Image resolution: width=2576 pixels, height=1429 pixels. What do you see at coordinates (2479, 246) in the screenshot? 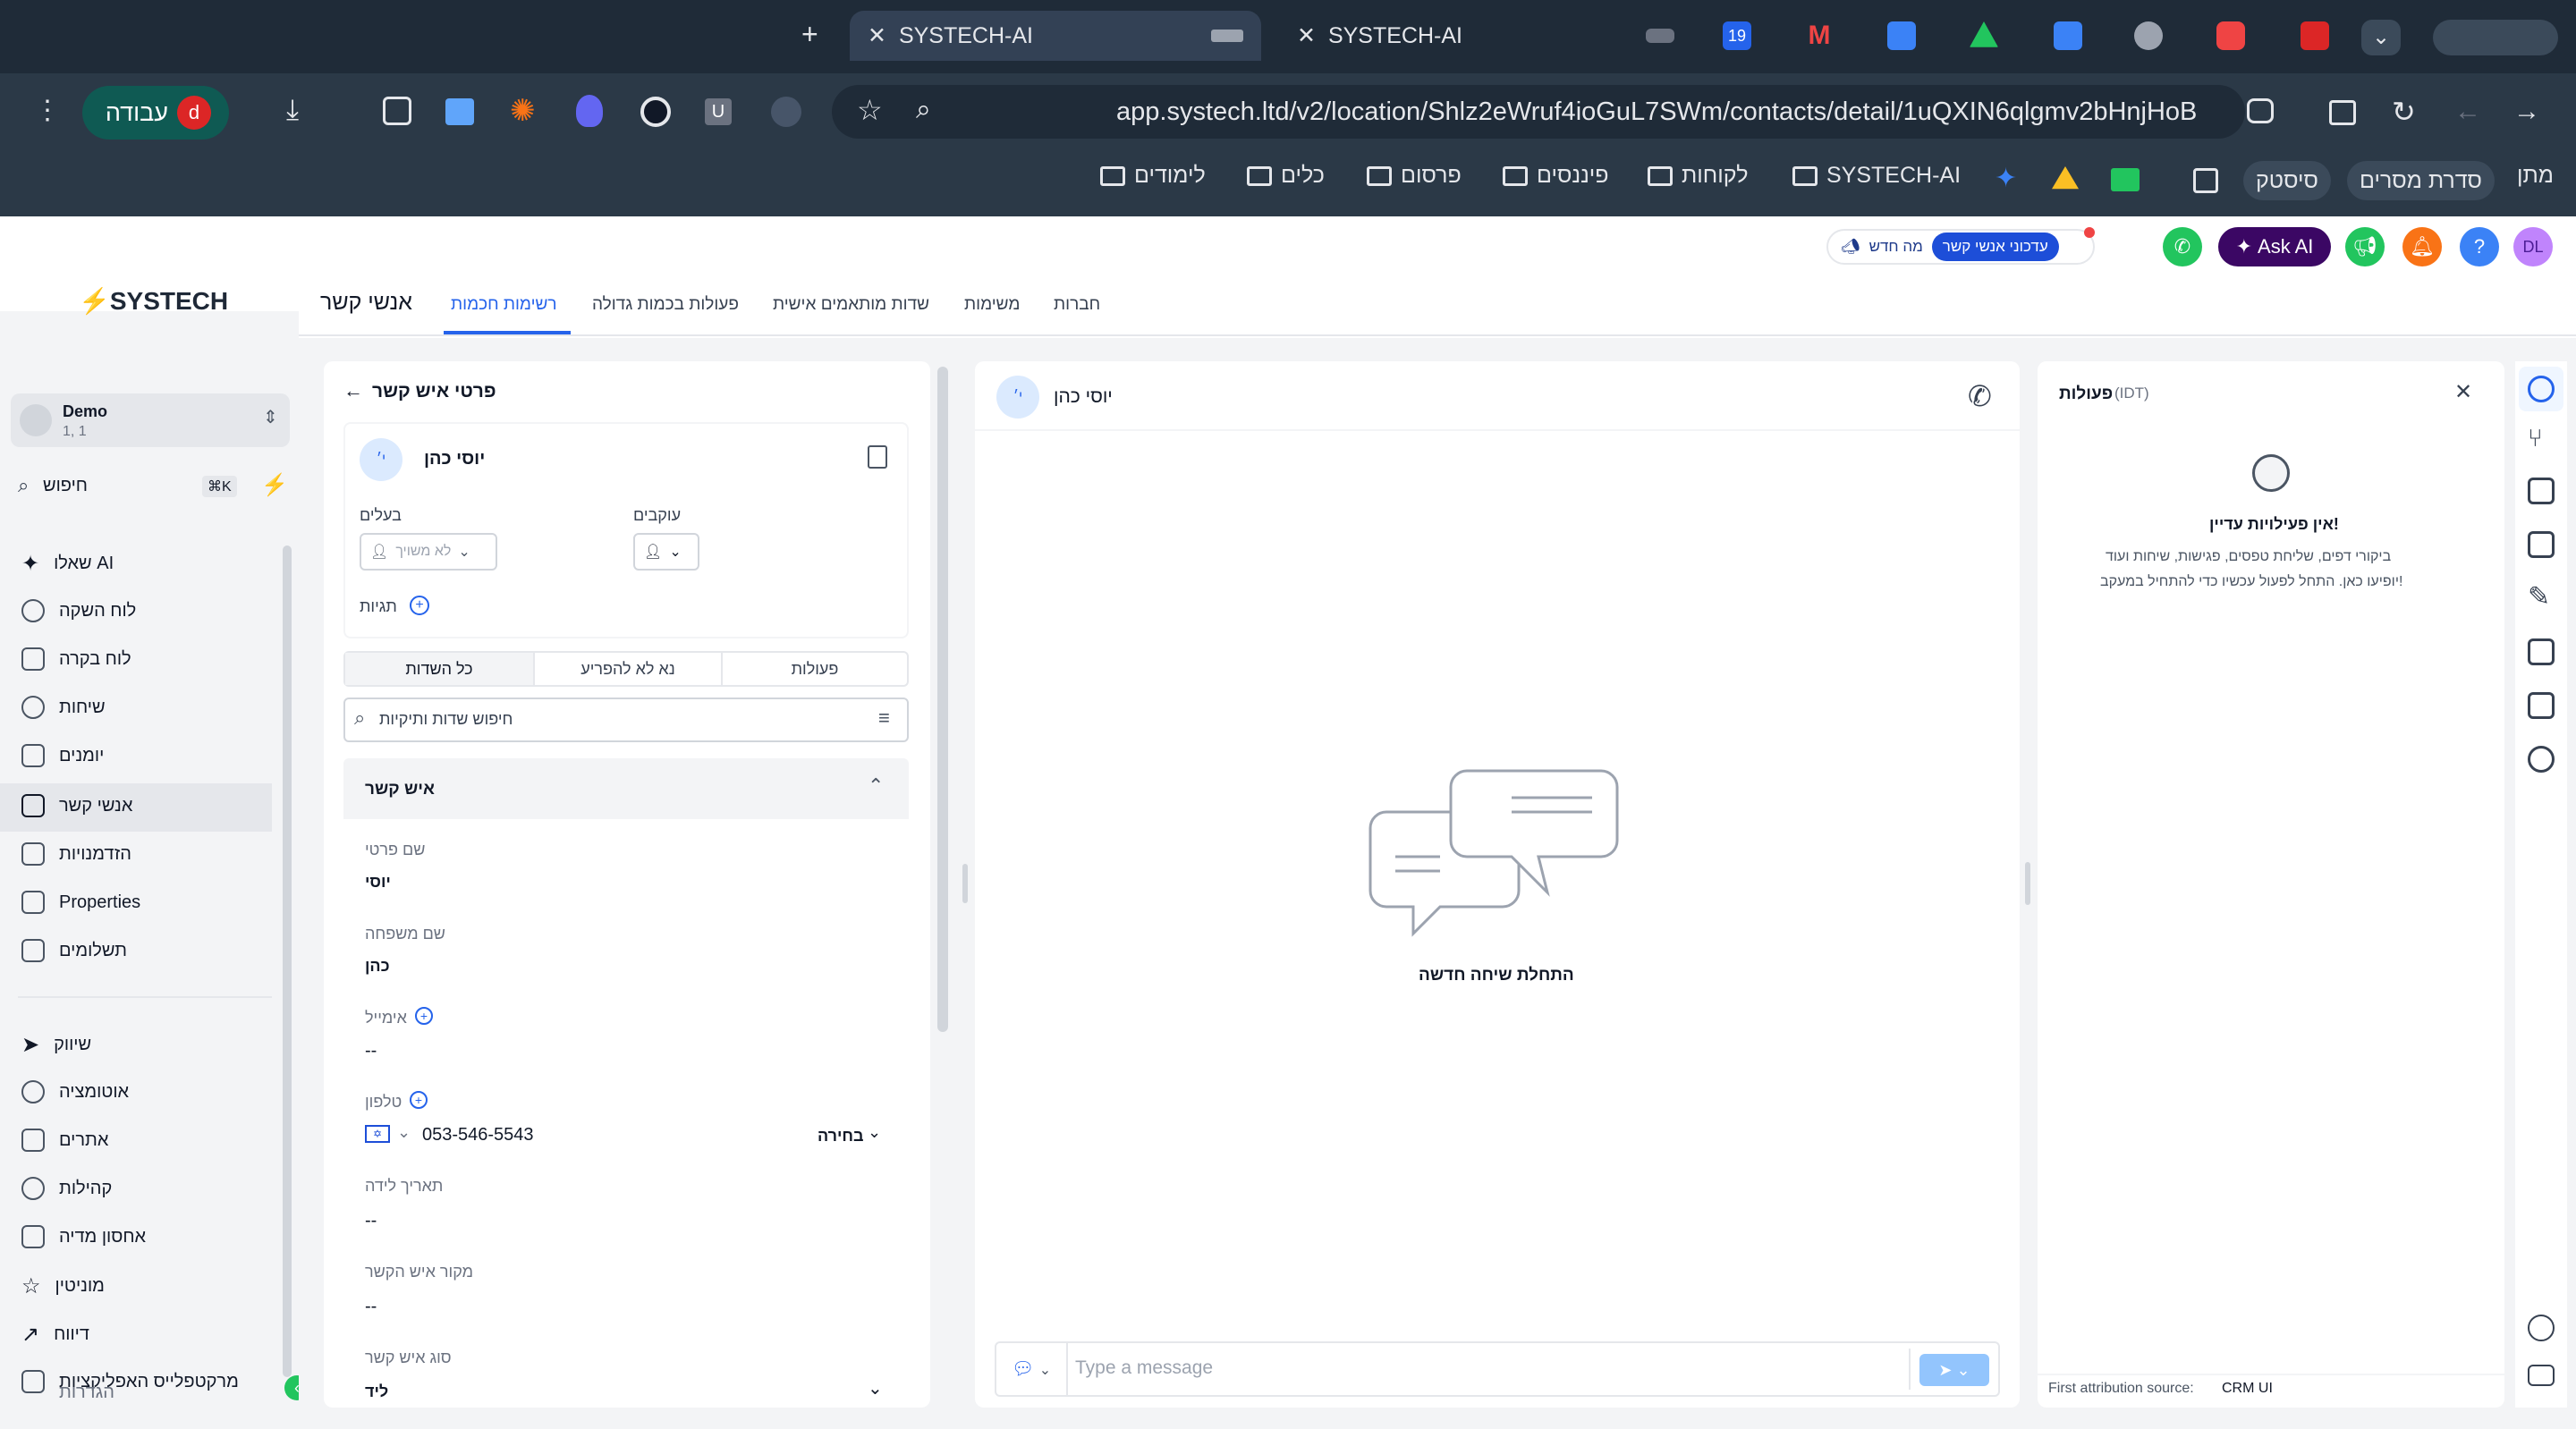
I see `help-button: ?` at bounding box center [2479, 246].